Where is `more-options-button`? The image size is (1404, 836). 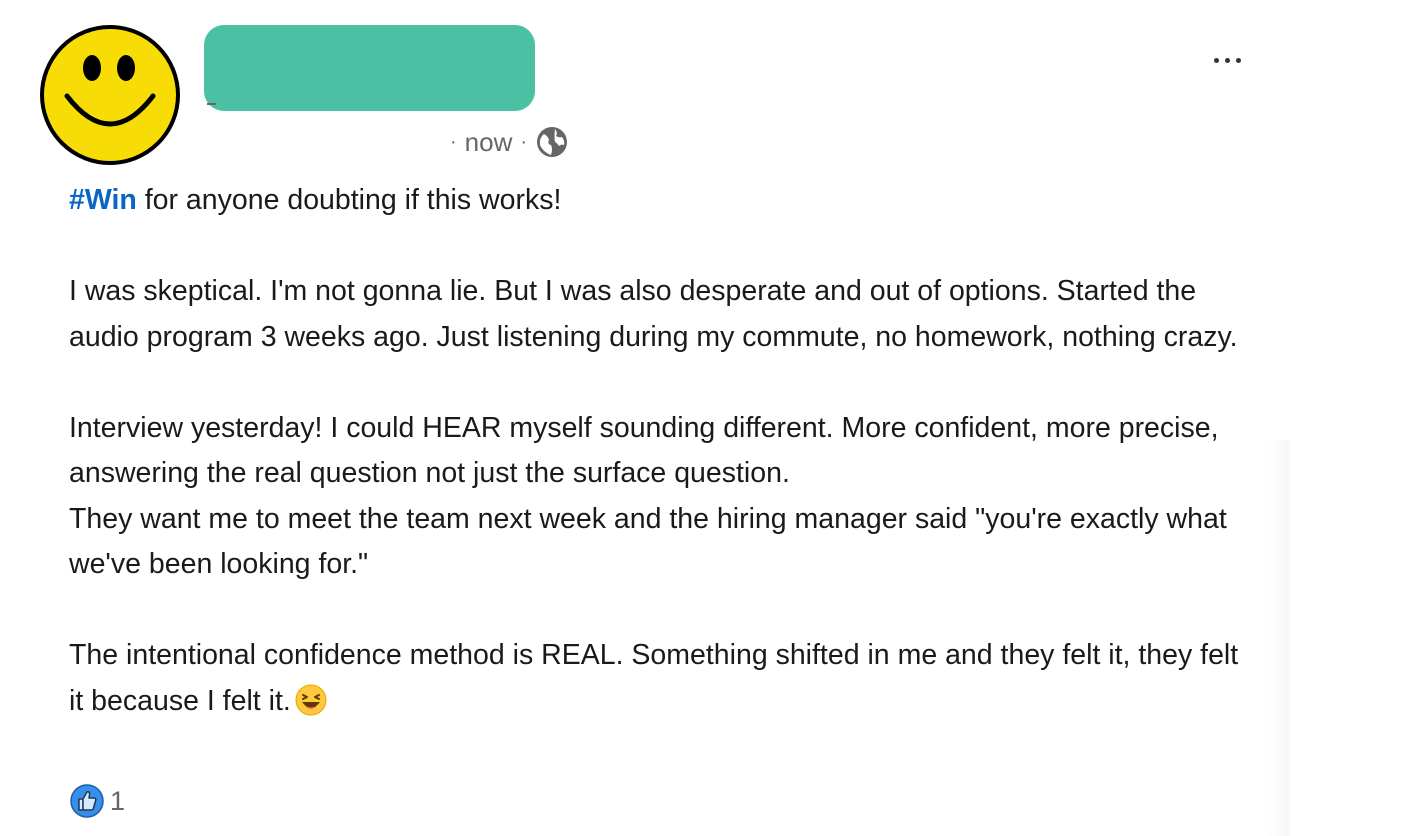 more-options-button is located at coordinates (1227, 60).